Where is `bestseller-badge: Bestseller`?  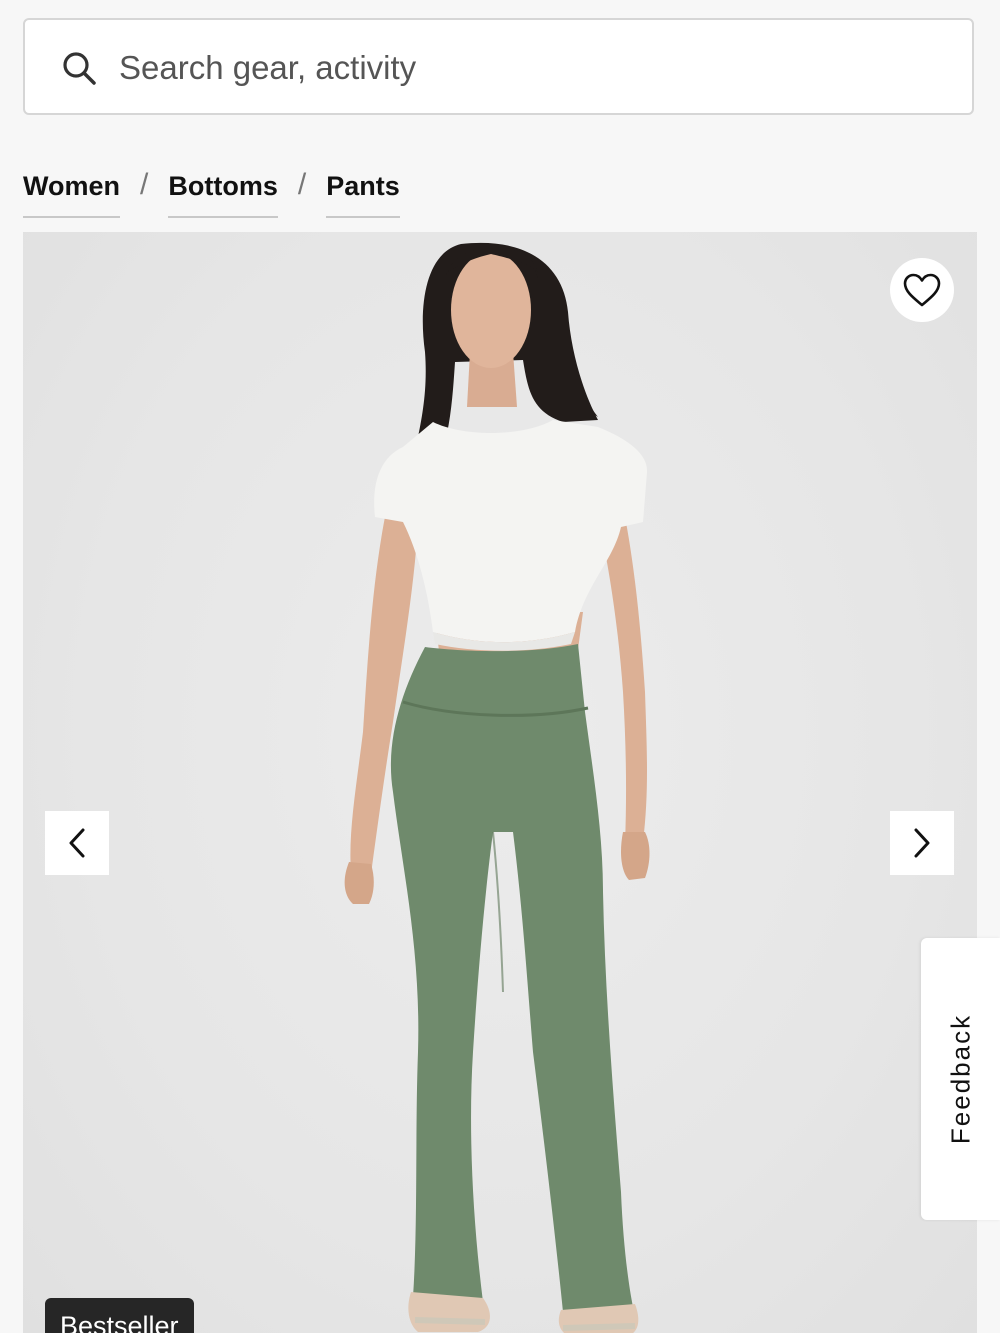 bestseller-badge: Bestseller is located at coordinates (119, 1315).